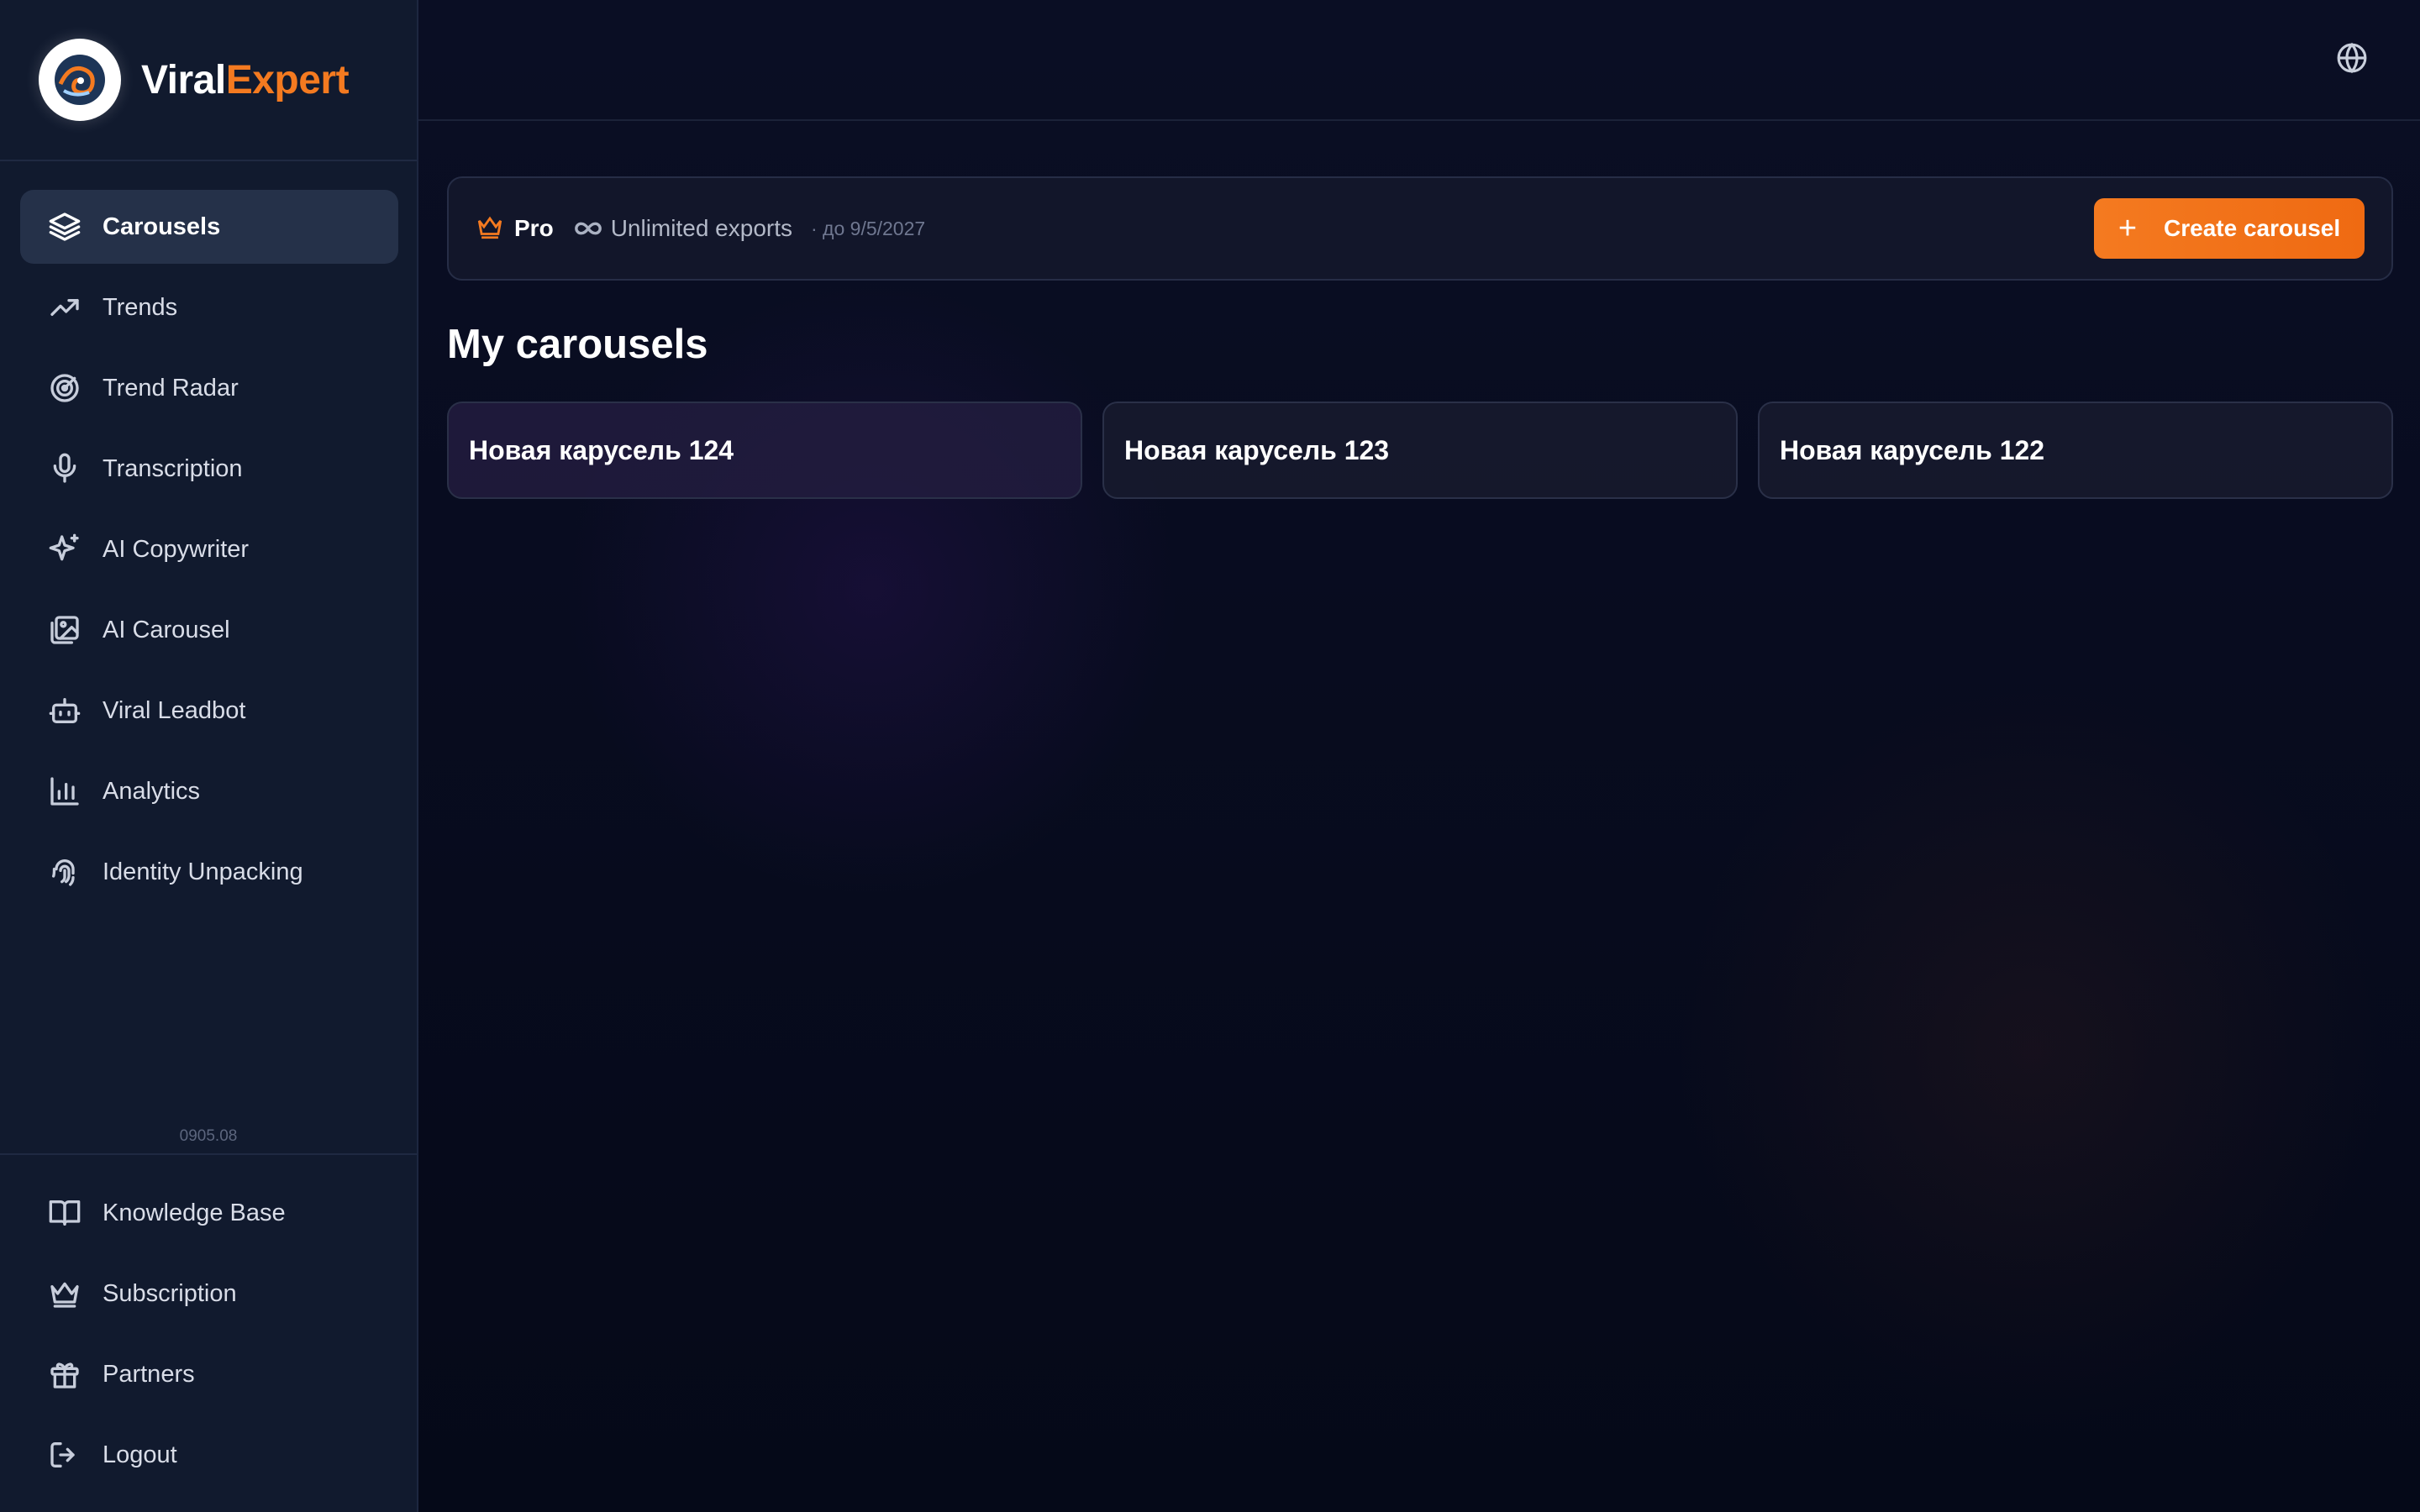 This screenshot has width=2420, height=1512. I want to click on carousel-title: Новая карусель 124, so click(601, 449).